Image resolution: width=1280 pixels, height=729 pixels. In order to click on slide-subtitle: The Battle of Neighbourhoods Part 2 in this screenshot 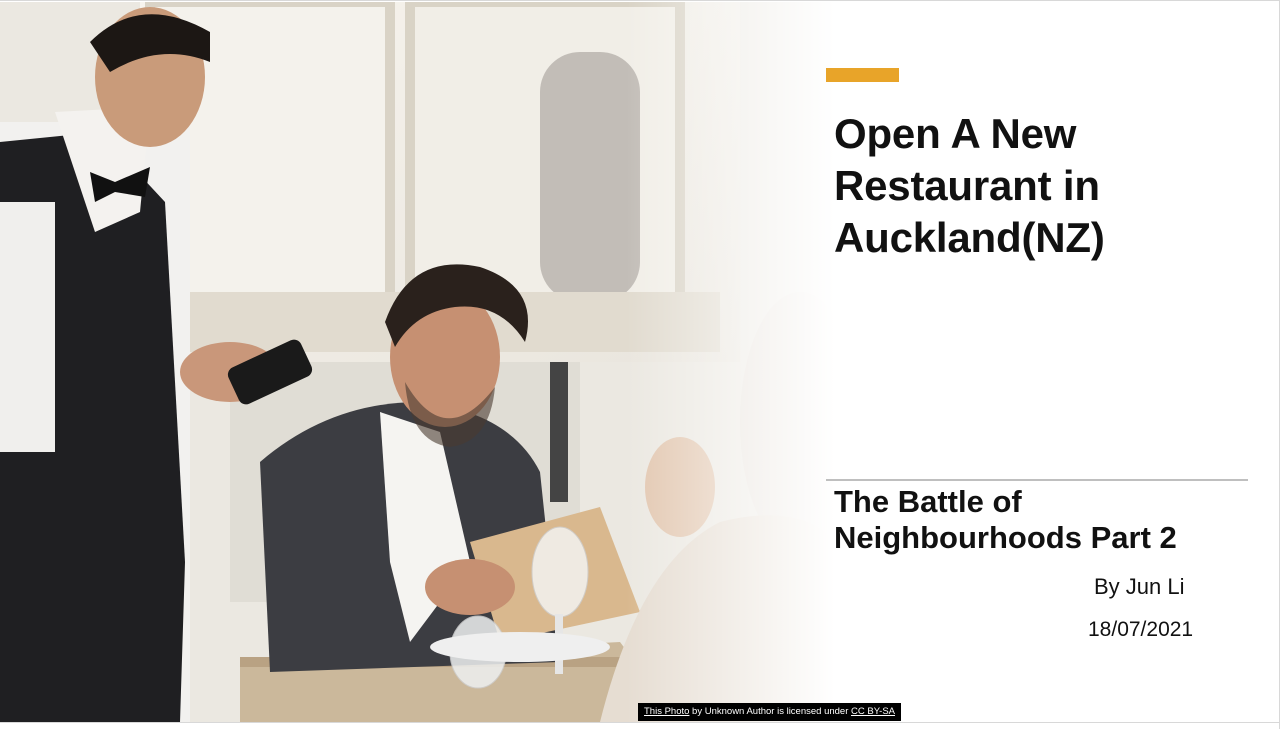, I will do `click(1005, 519)`.